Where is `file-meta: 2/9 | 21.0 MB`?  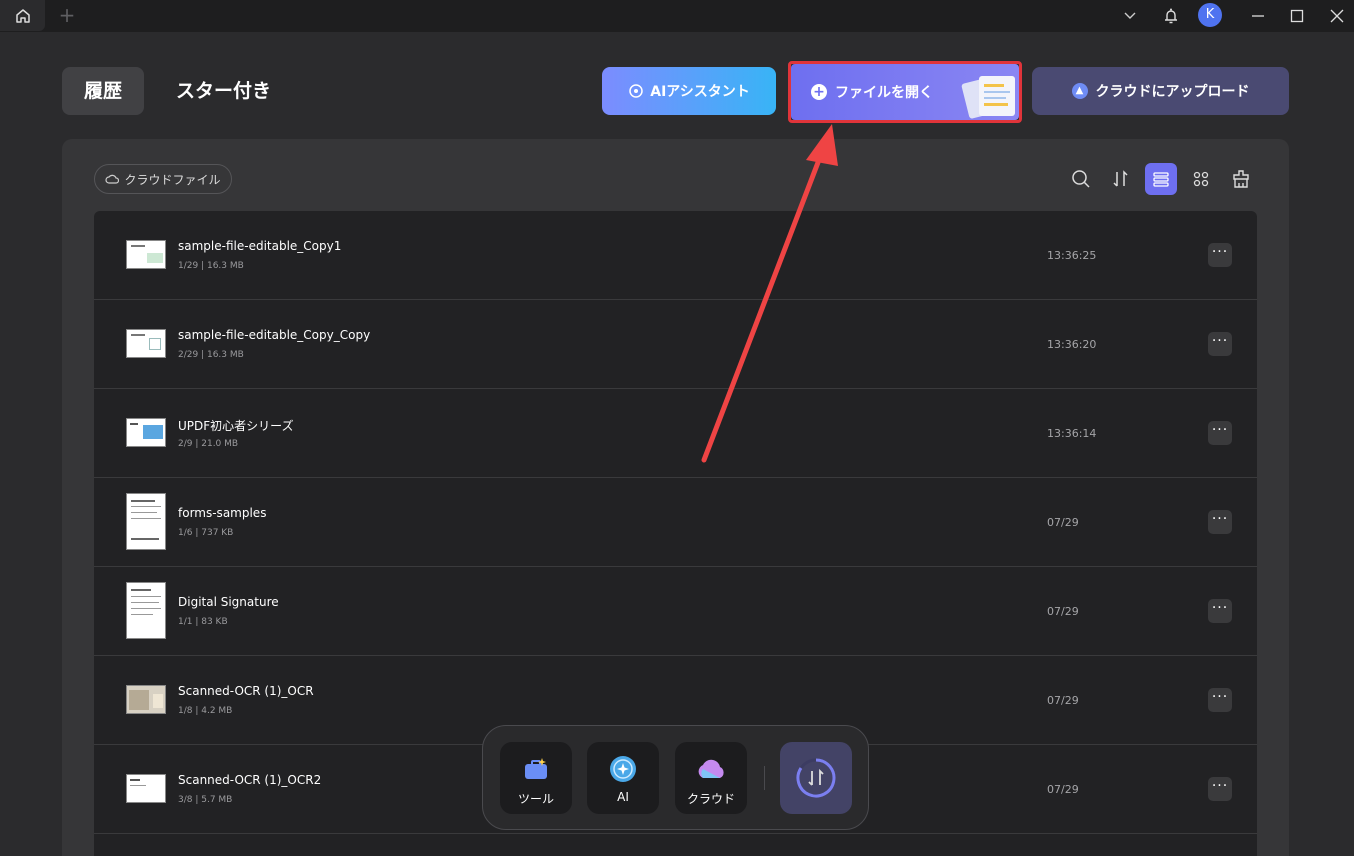
file-meta: 2/9 | 21.0 MB is located at coordinates (208, 444).